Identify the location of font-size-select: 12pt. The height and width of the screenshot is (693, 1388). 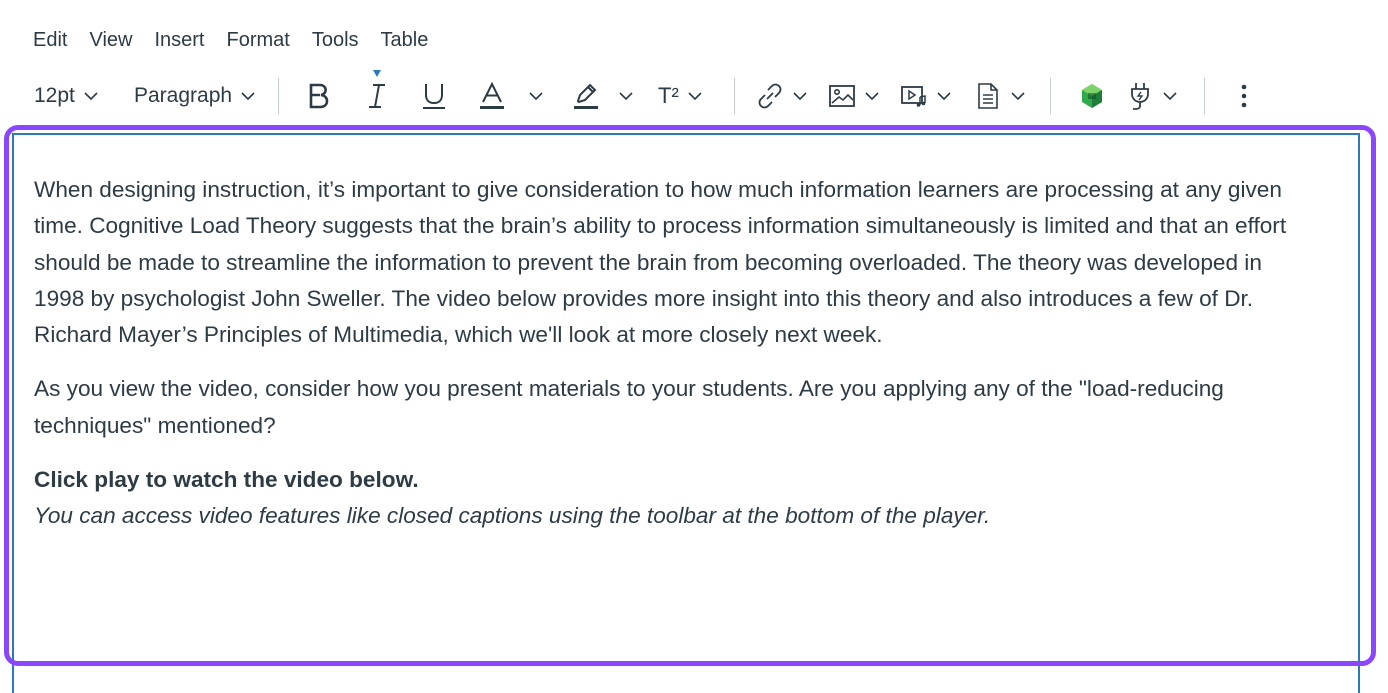
(66, 96).